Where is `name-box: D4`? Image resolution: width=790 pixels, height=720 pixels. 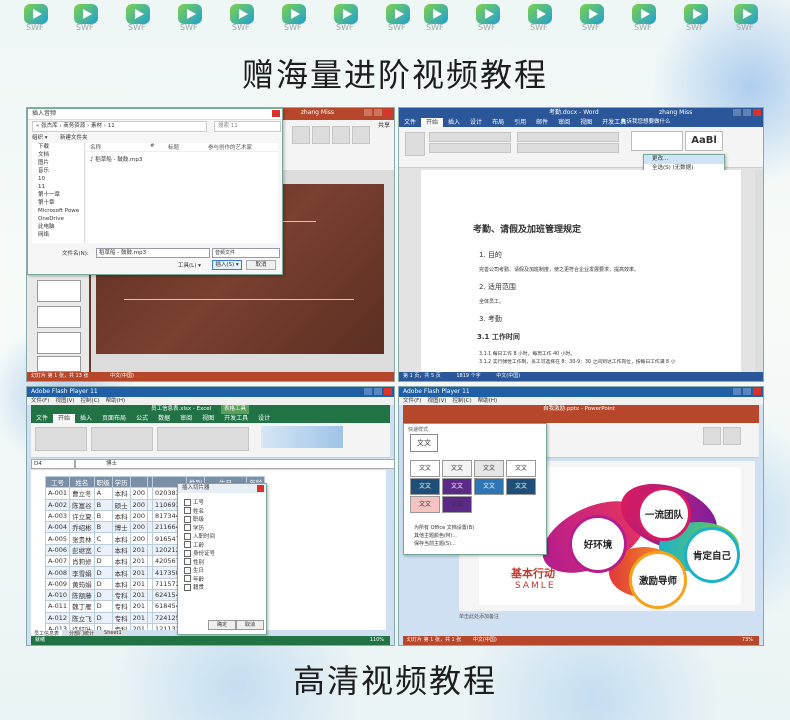
name-box: D4 is located at coordinates (53, 464).